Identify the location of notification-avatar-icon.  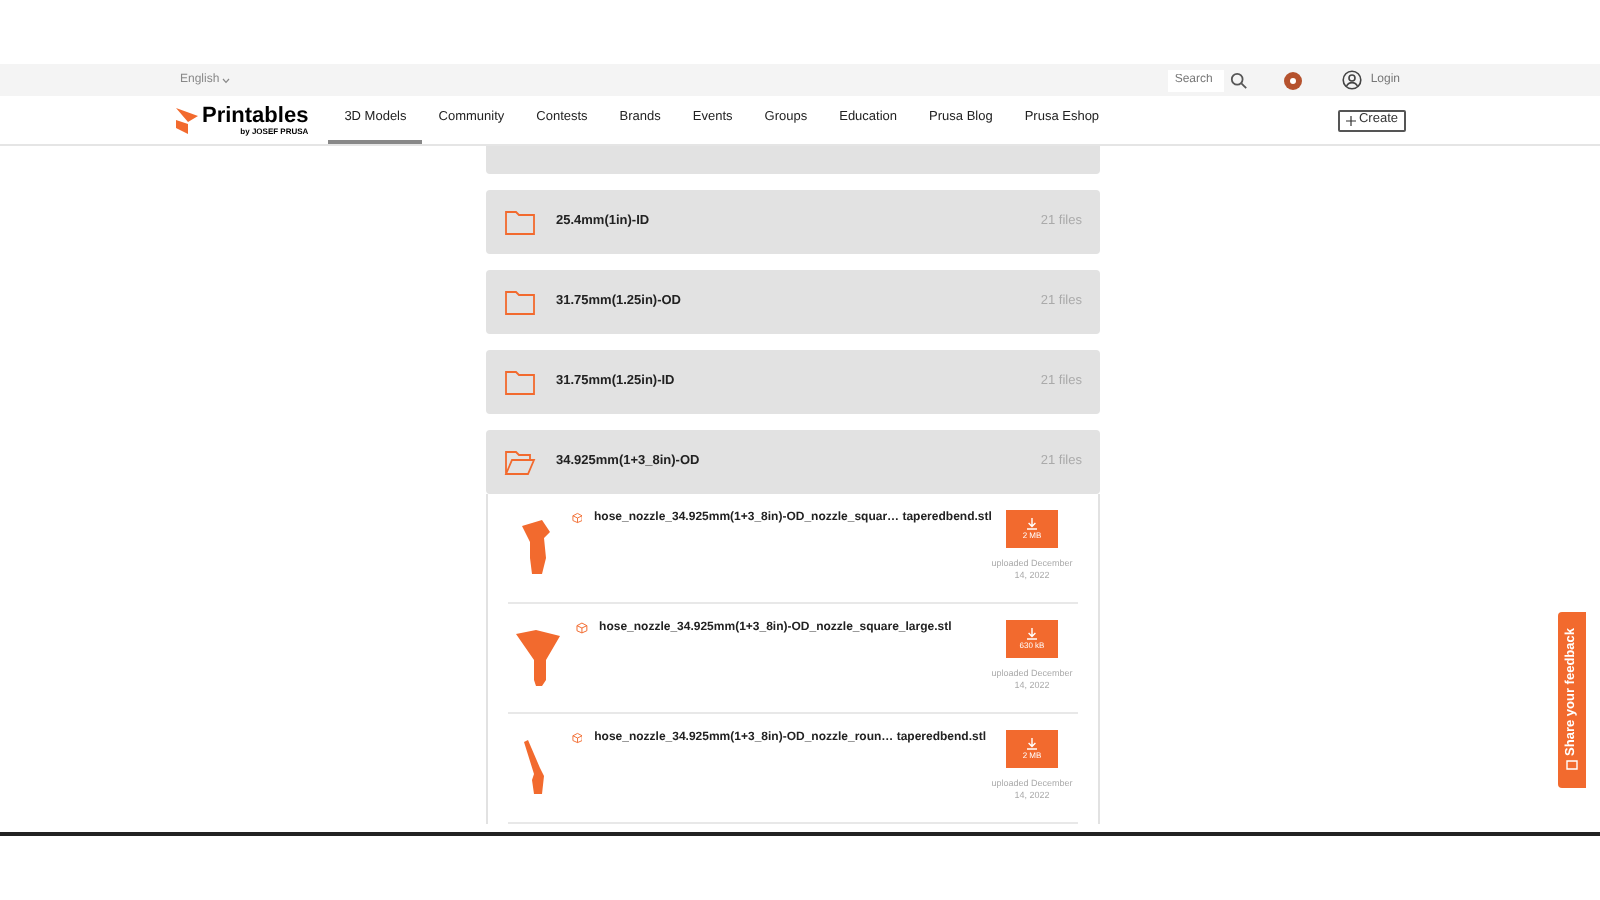
(1293, 80).